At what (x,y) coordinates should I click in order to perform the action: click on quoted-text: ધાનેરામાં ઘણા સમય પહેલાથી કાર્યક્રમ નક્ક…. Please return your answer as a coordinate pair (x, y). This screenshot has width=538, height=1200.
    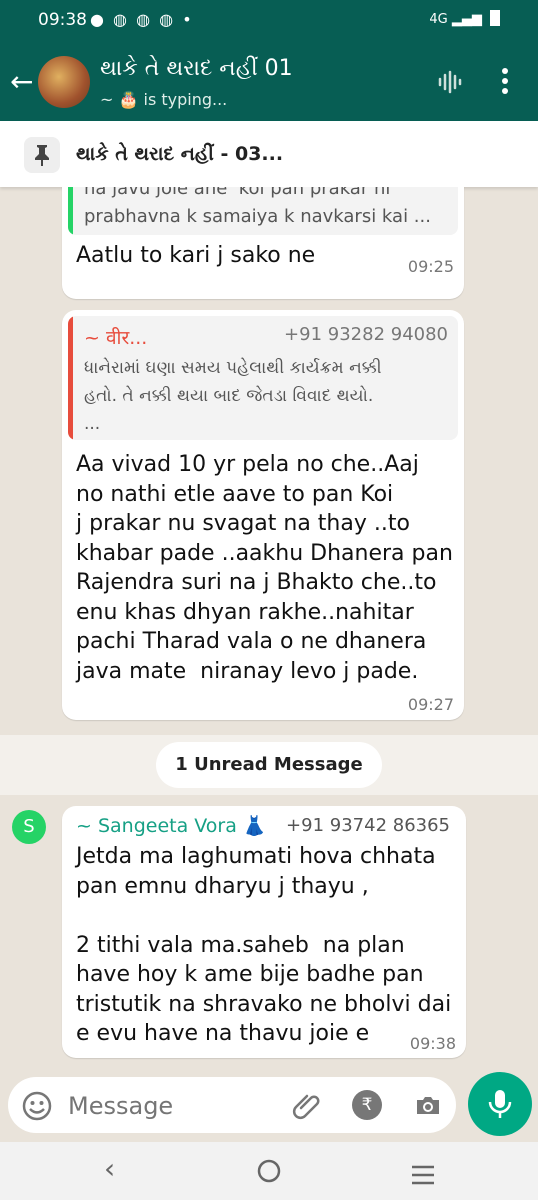
    Looking at the image, I should click on (233, 396).